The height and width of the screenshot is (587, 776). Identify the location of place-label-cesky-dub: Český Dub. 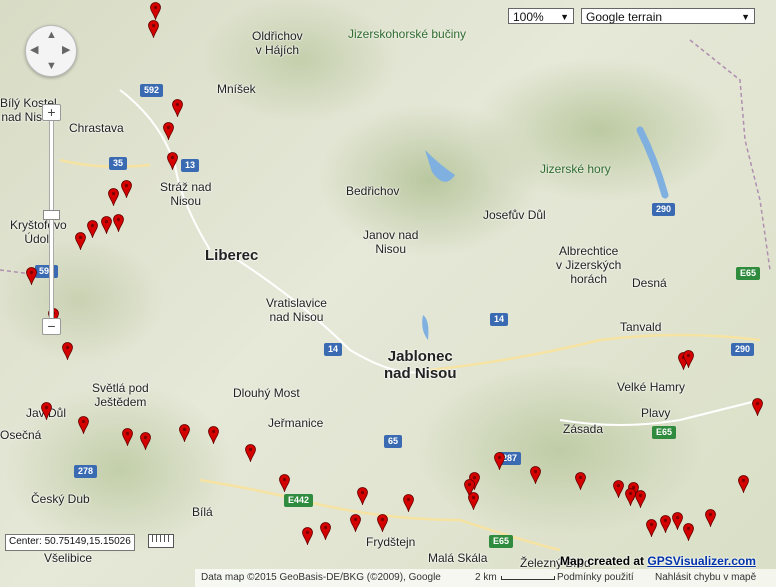
(60, 499).